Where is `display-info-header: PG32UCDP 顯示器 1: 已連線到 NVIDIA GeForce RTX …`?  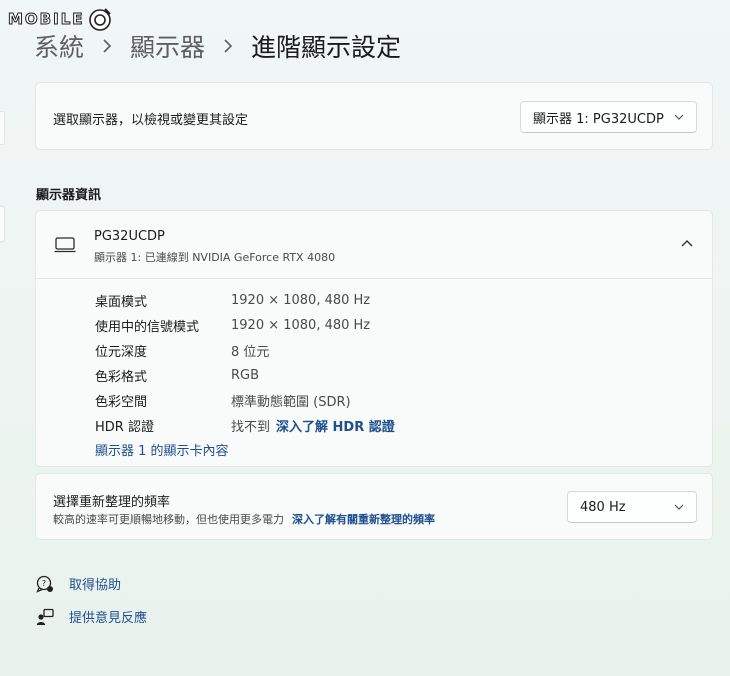 display-info-header: PG32UCDP 顯示器 1: 已連線到 NVIDIA GeForce RTX … is located at coordinates (374, 245).